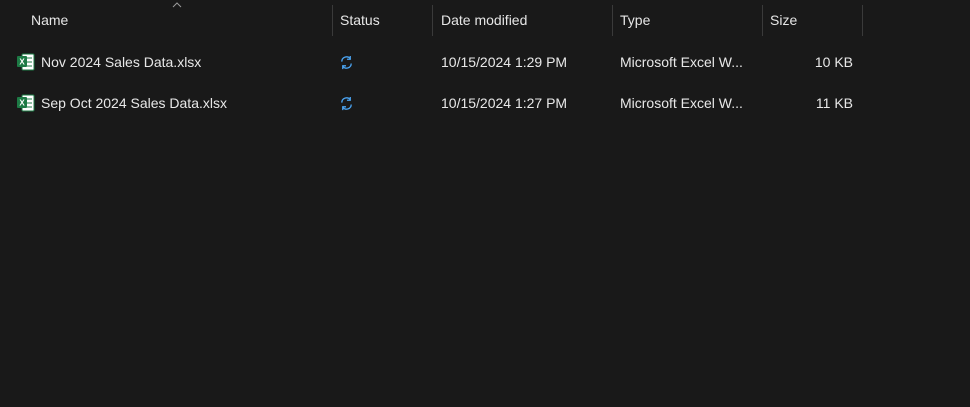  What do you see at coordinates (635, 18) in the screenshot?
I see `column-header-type: Type` at bounding box center [635, 18].